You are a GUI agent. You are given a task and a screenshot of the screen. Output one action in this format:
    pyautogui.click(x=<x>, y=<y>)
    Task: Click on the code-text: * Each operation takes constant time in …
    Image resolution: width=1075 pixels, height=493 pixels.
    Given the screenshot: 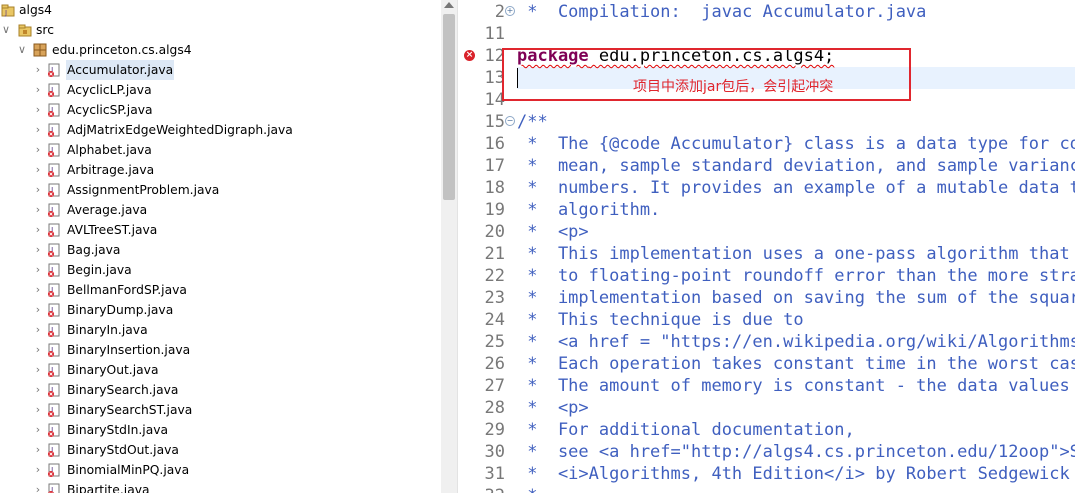 What is the action you would take?
    pyautogui.click(x=796, y=364)
    